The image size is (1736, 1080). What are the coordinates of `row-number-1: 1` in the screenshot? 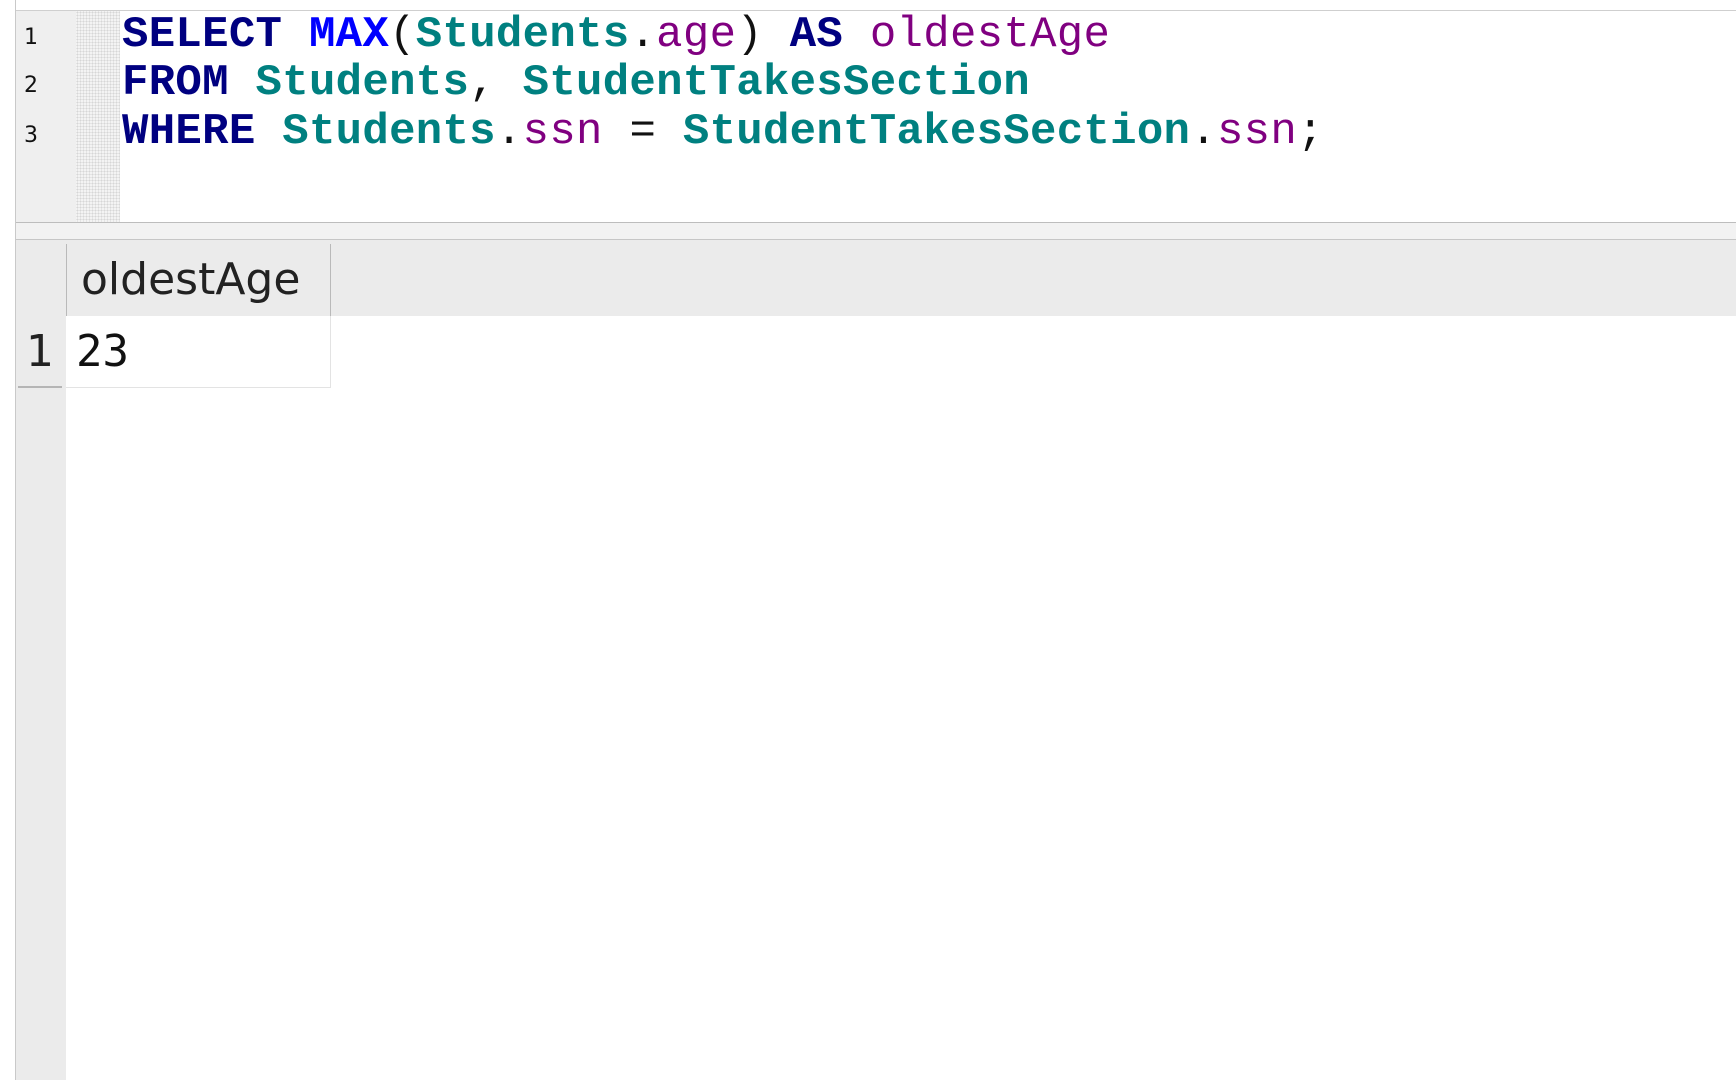 It's located at (40, 352).